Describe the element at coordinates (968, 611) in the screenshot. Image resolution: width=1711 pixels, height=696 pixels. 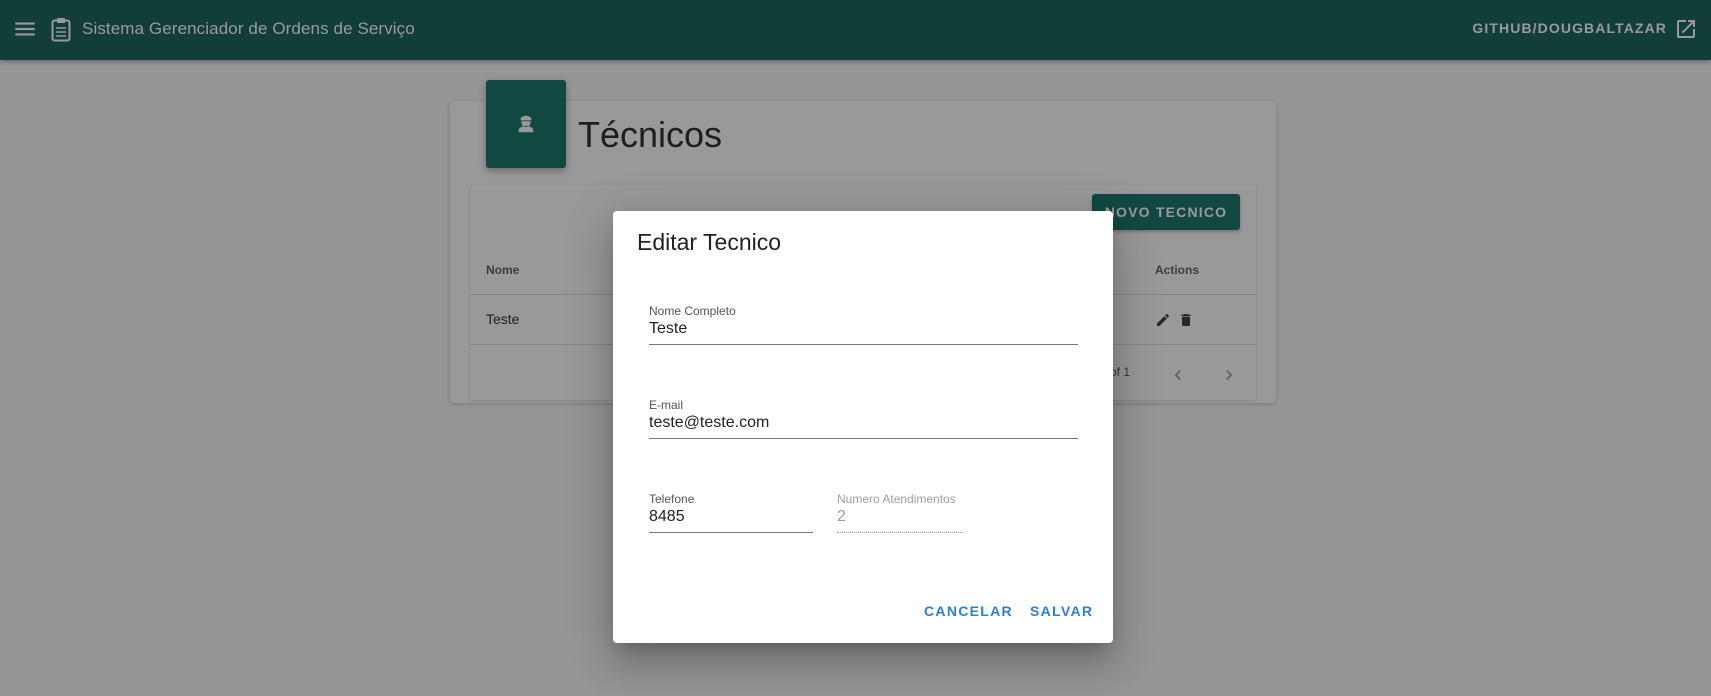
I see `cancel-button: CANCELAR` at that location.